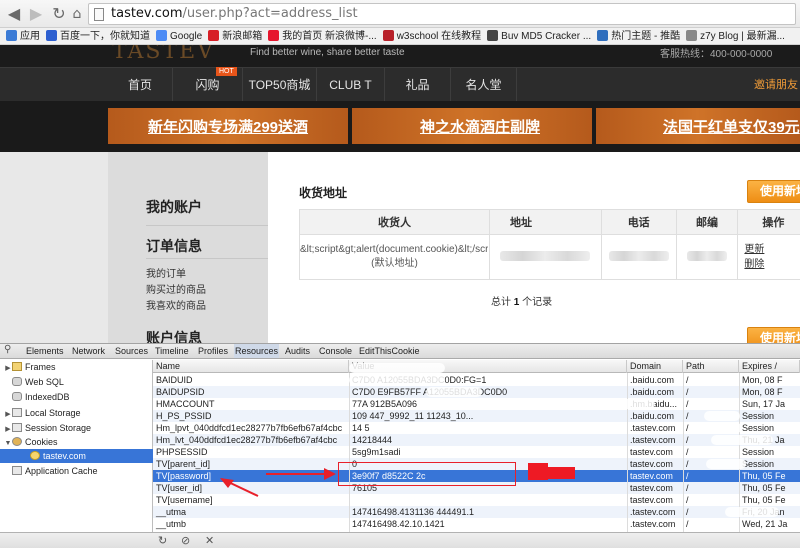 Image resolution: width=800 pixels, height=548 pixels. Describe the element at coordinates (166, 272) in the screenshot. I see `my-orders-link: 我的订单` at that location.